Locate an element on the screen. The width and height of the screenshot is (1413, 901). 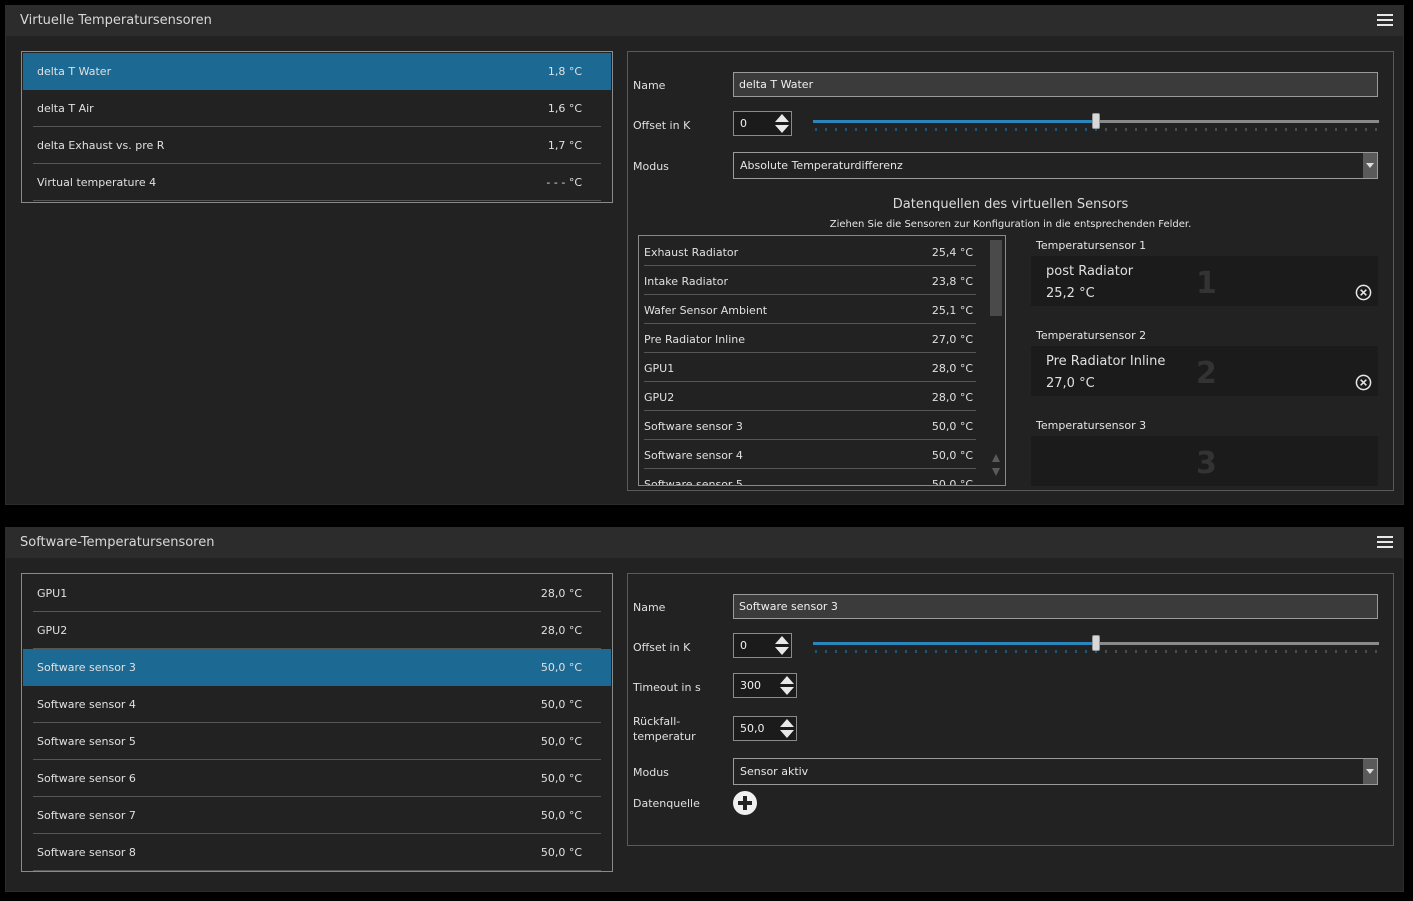
list-item: delta T Water 1,8 °C is located at coordinates (317, 71).